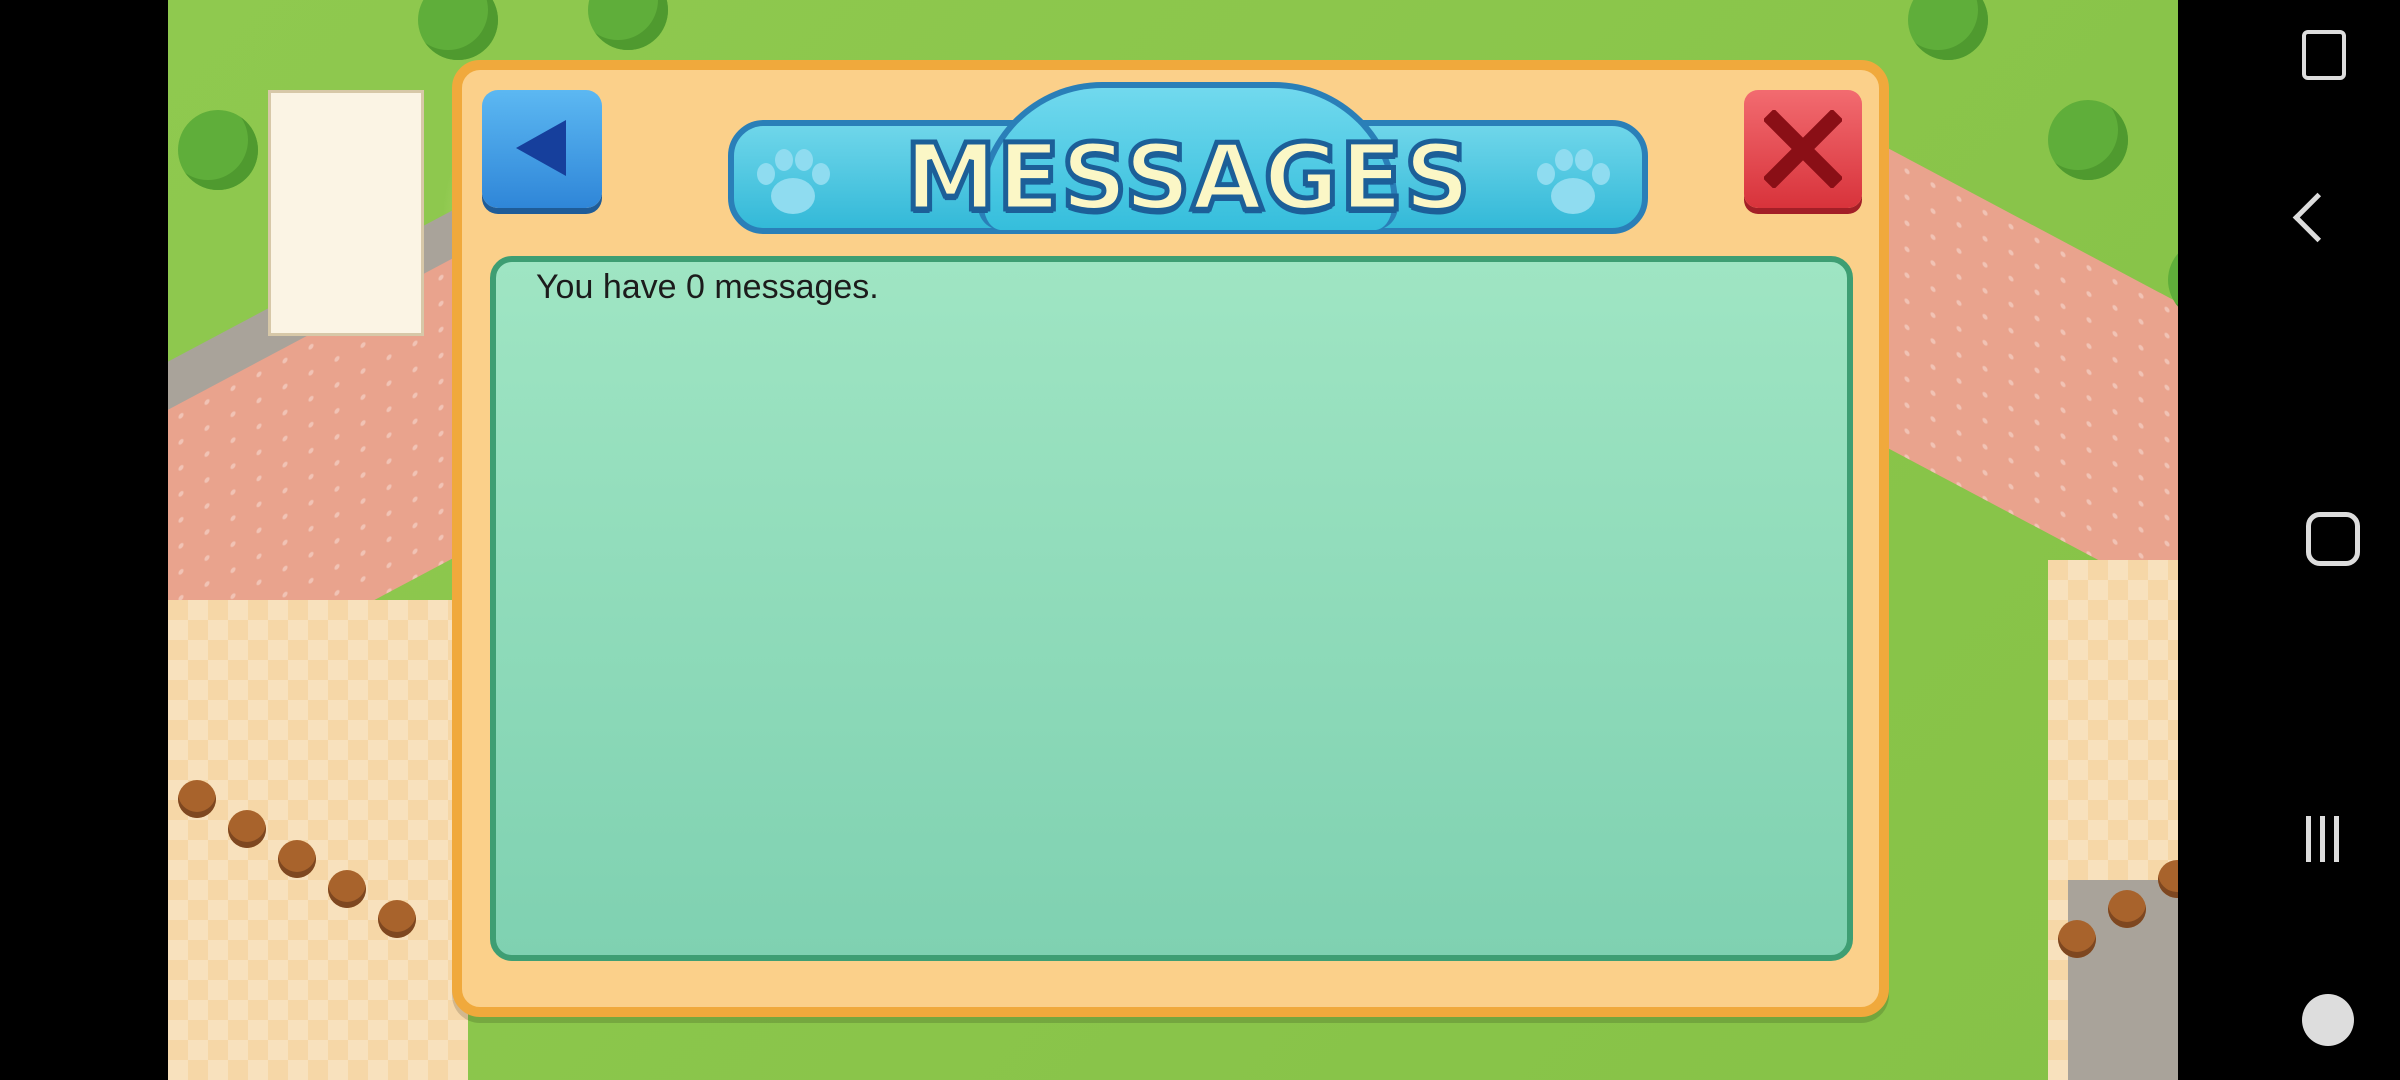 The height and width of the screenshot is (1080, 2400). What do you see at coordinates (707, 287) in the screenshot?
I see `empty-messages-text: You have 0 messages.` at bounding box center [707, 287].